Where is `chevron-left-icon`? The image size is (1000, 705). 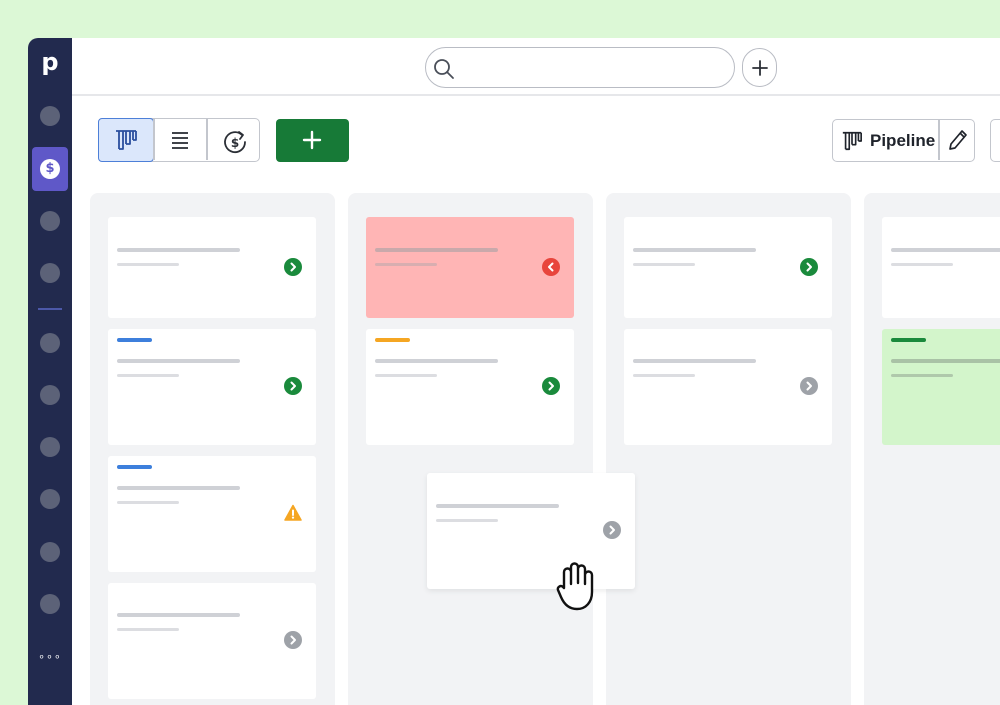 chevron-left-icon is located at coordinates (551, 267).